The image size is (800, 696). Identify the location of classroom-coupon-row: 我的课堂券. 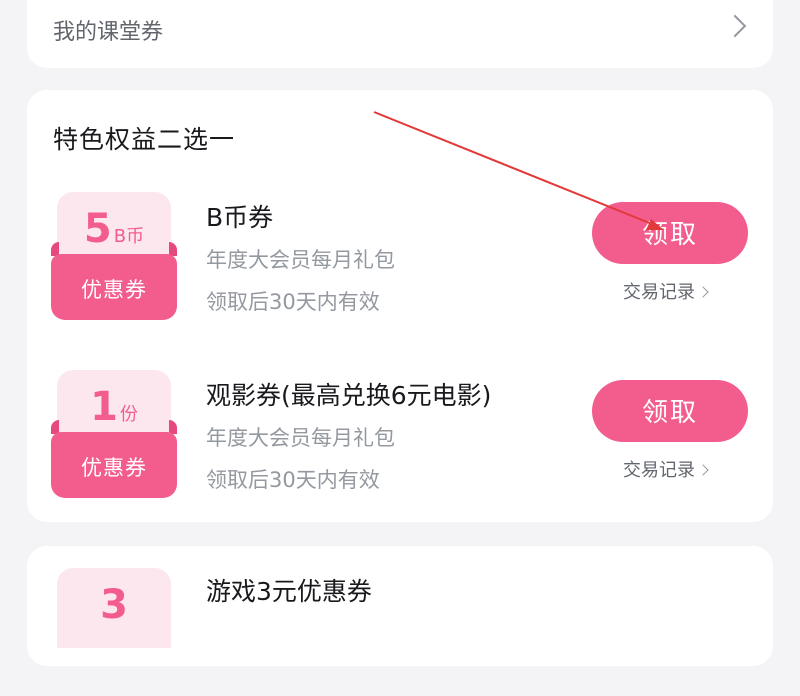
(400, 34).